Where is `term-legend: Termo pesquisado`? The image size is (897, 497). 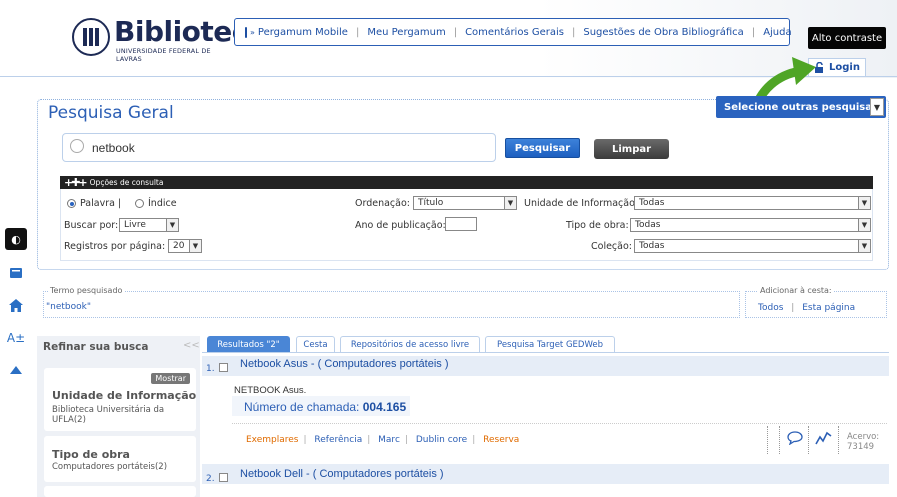
term-legend: Termo pesquisado is located at coordinates (86, 290).